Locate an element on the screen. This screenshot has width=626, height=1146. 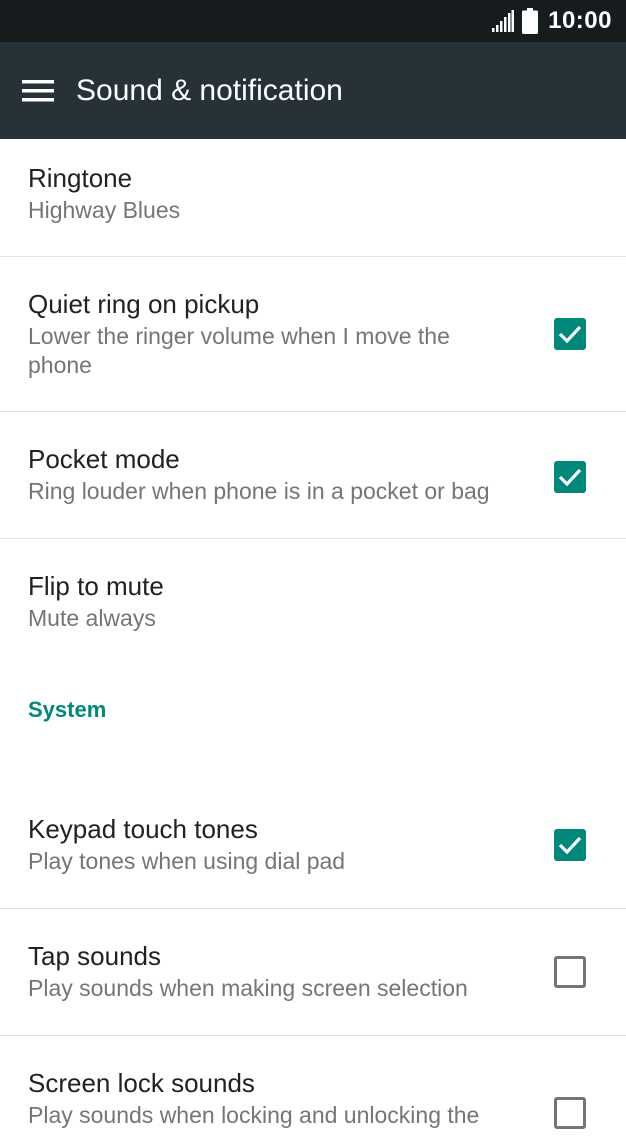
setting-text: Flip to mute Mute always is located at coordinates (272, 601).